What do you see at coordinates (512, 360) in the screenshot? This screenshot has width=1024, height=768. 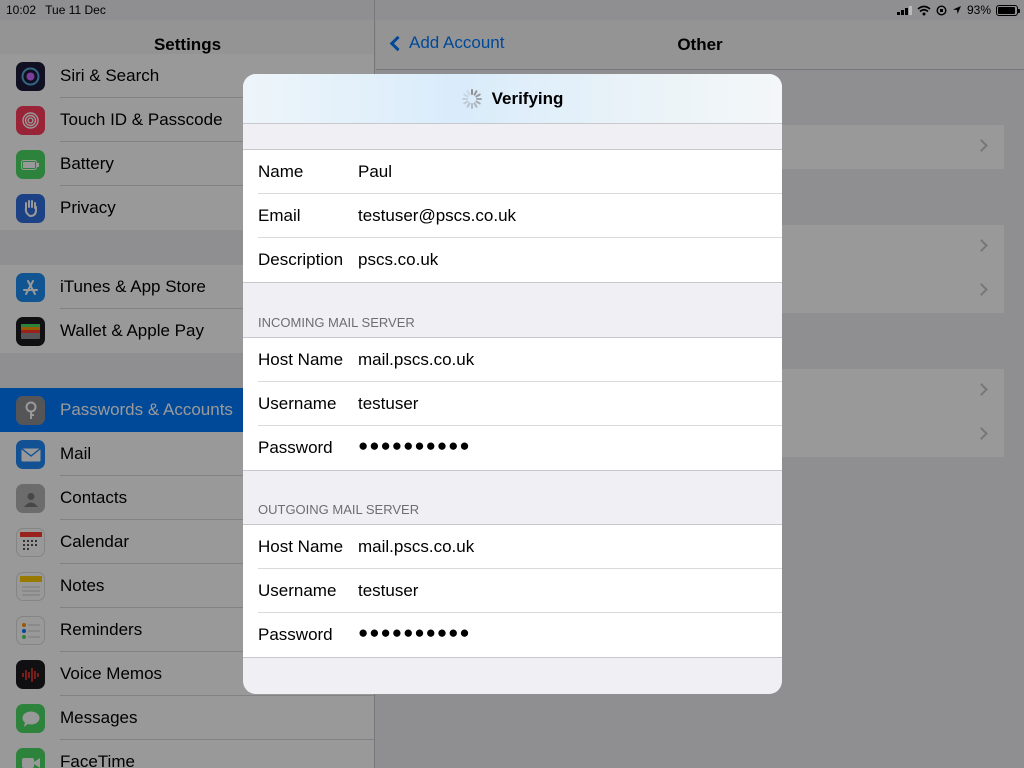 I see `incoming-host-row: Host Name mail.pscs.co.uk` at bounding box center [512, 360].